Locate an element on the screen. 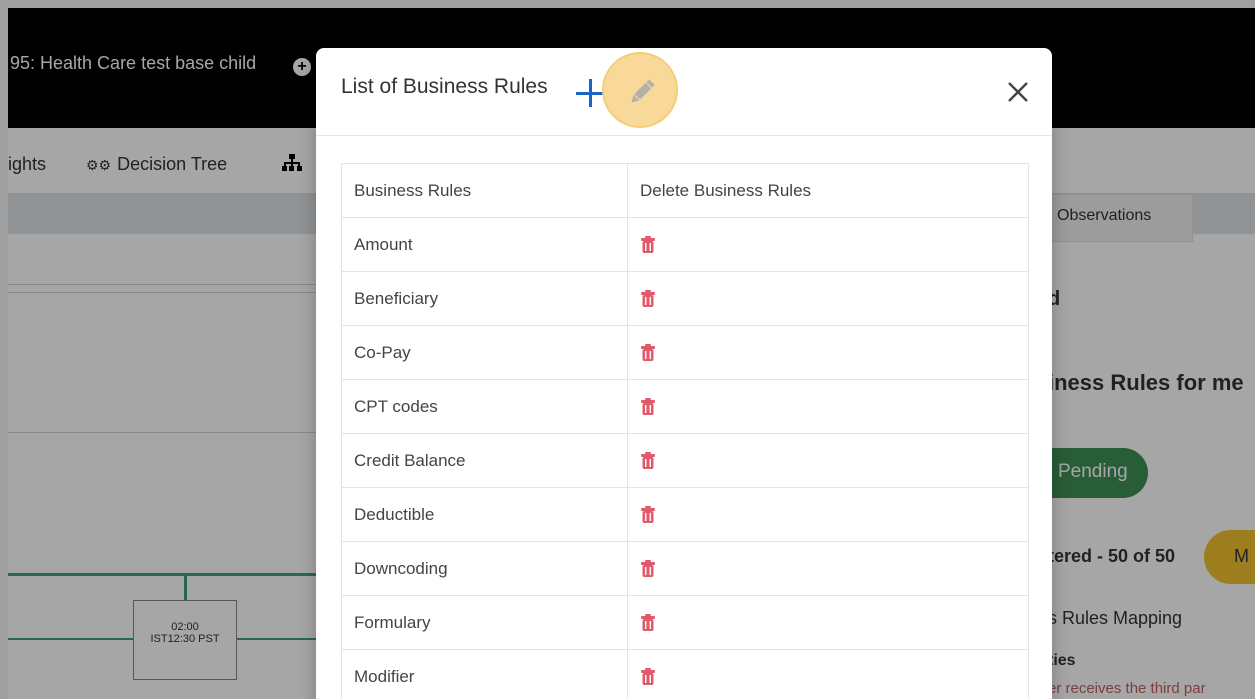 This screenshot has width=1255, height=699. table-row: Deductible is located at coordinates (685, 514).